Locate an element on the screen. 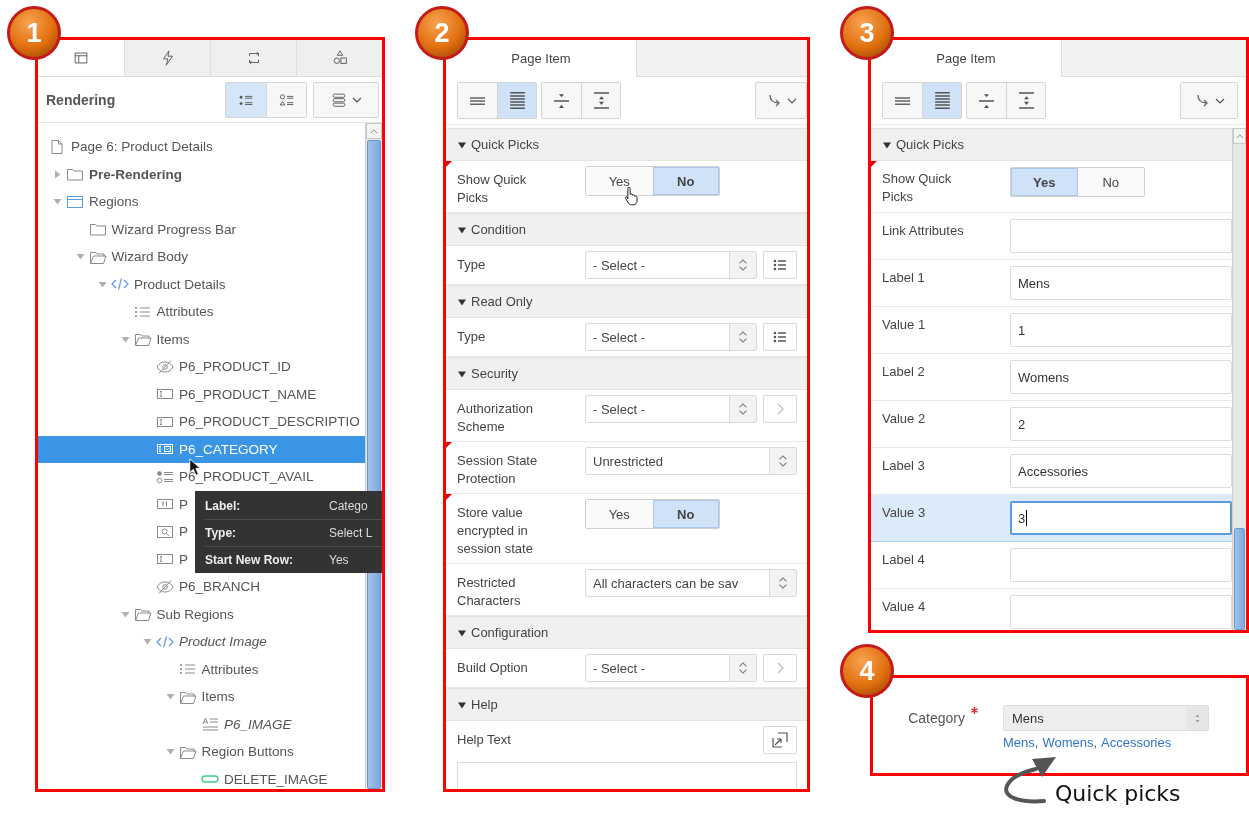  field-label: Build Option is located at coordinates (493, 668).